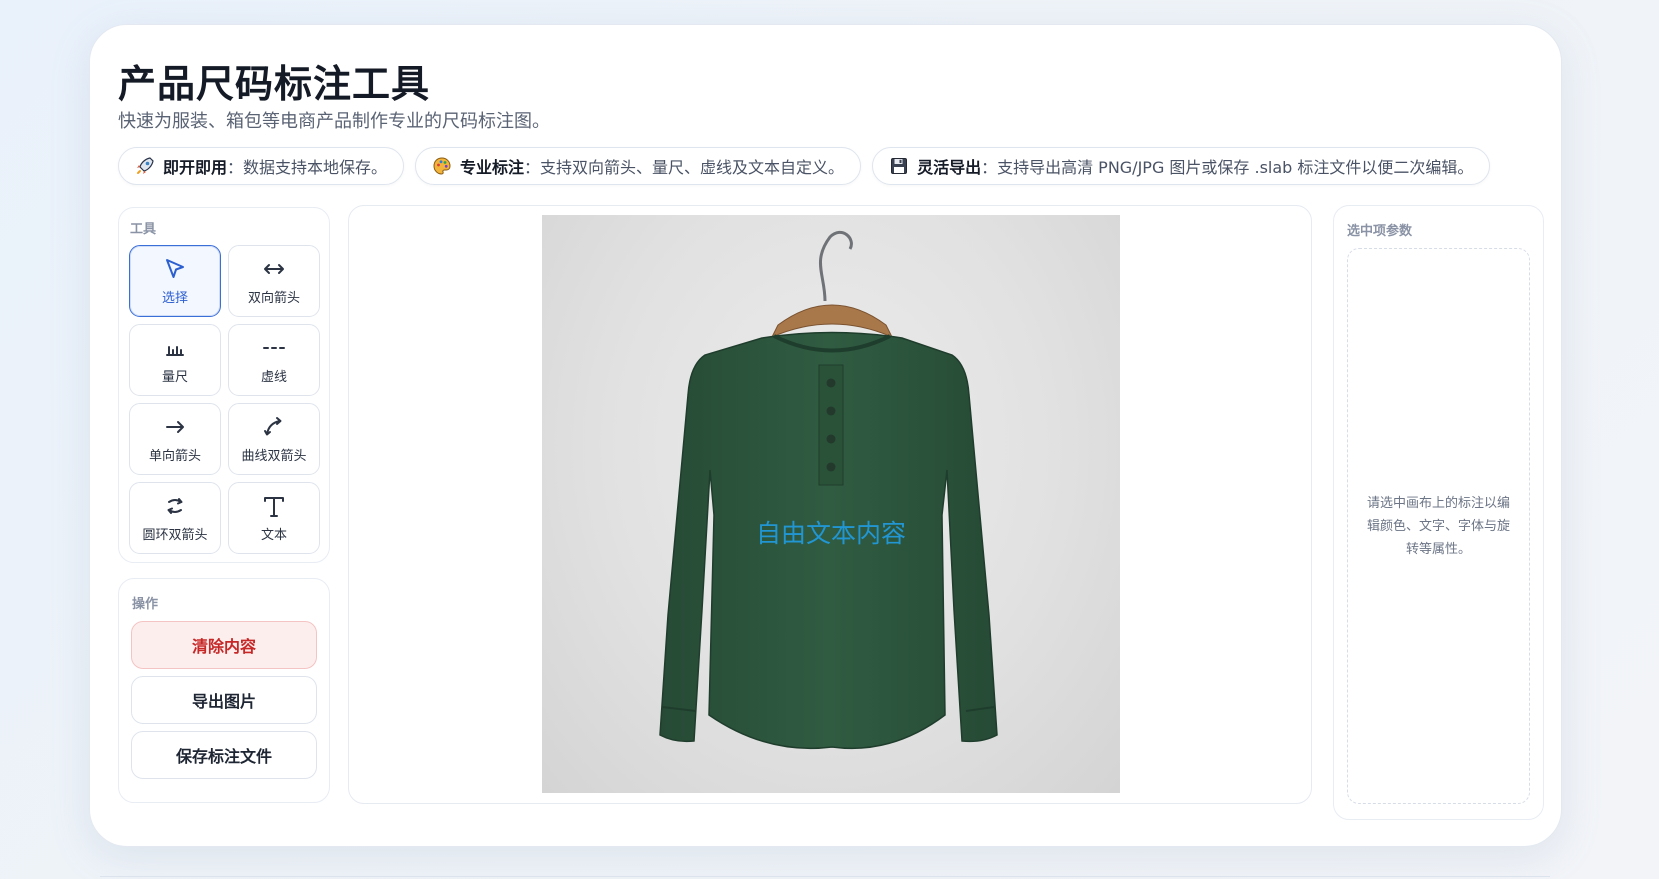 The image size is (1659, 879). What do you see at coordinates (175, 268) in the screenshot?
I see `cursor-arrow-icon` at bounding box center [175, 268].